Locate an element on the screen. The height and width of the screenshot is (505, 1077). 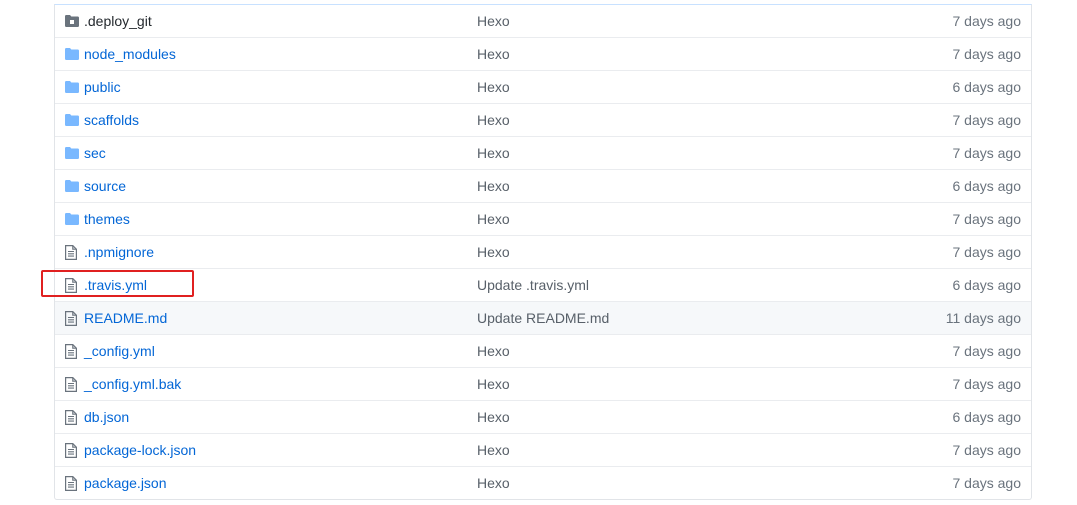
commit-message-link: Update README.md is located at coordinates (543, 318).